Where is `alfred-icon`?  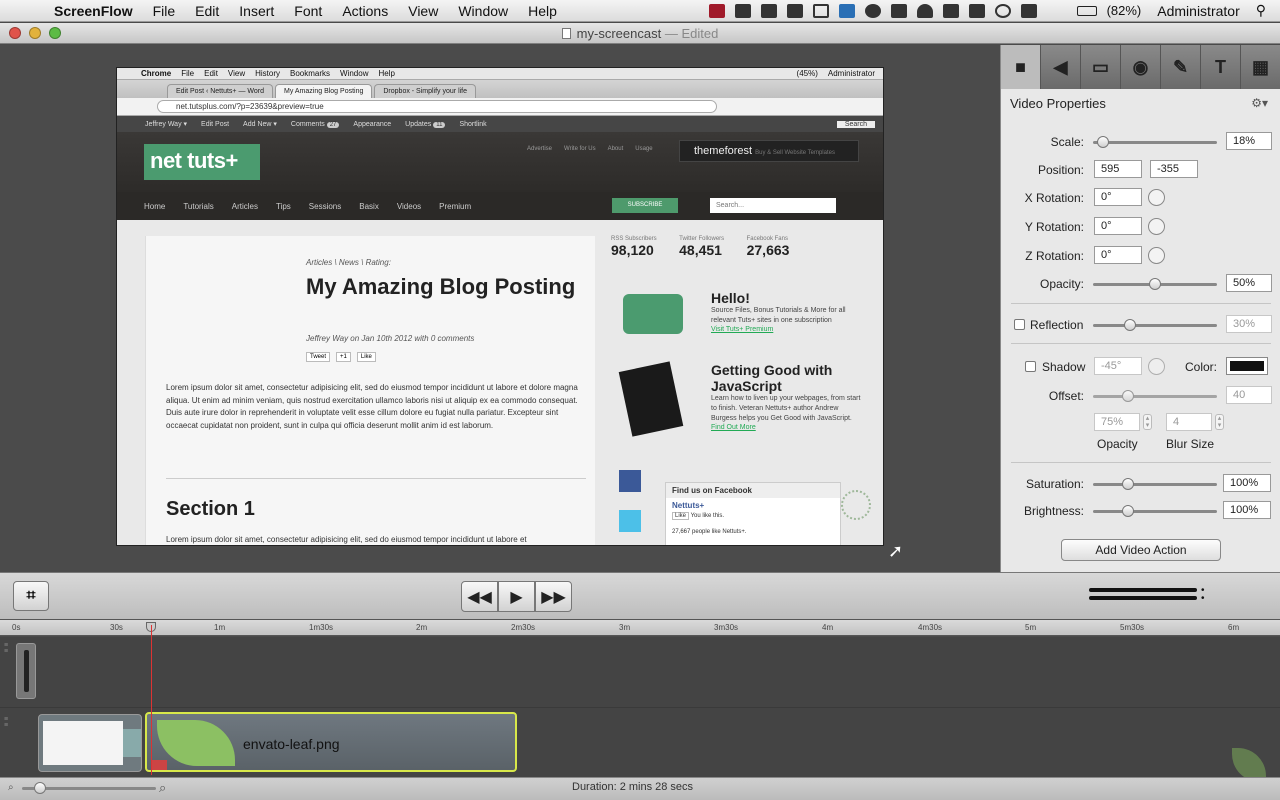 alfred-icon is located at coordinates (924, 10).